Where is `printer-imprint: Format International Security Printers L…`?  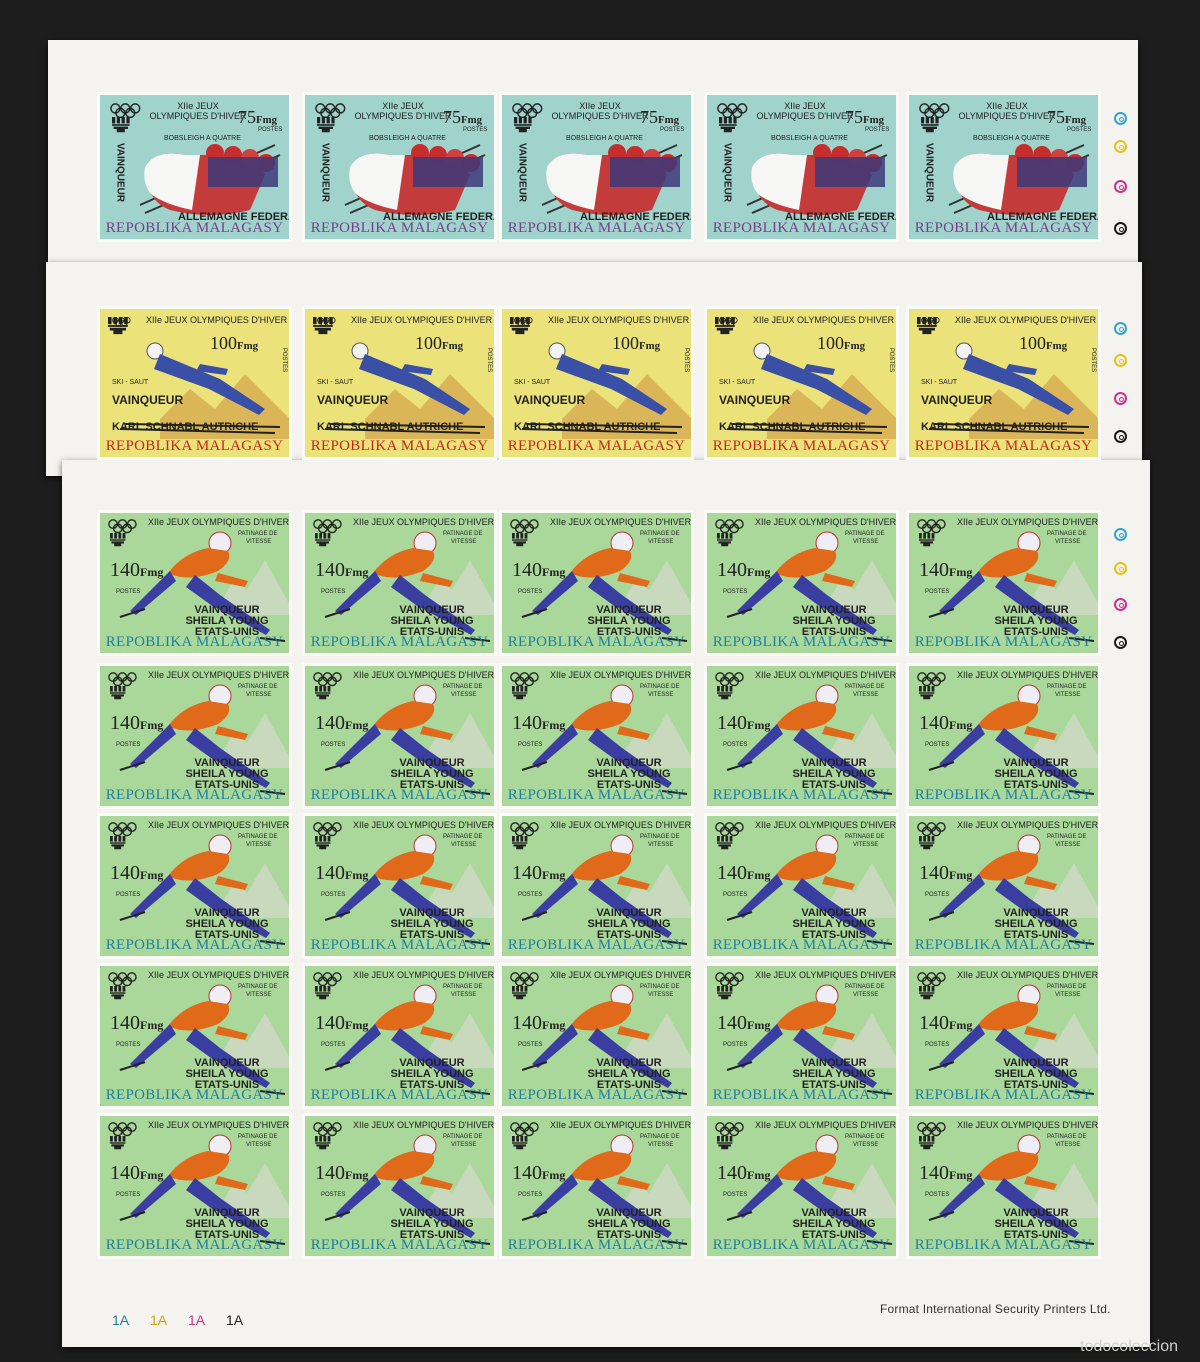 printer-imprint: Format International Security Printers L… is located at coordinates (995, 1309).